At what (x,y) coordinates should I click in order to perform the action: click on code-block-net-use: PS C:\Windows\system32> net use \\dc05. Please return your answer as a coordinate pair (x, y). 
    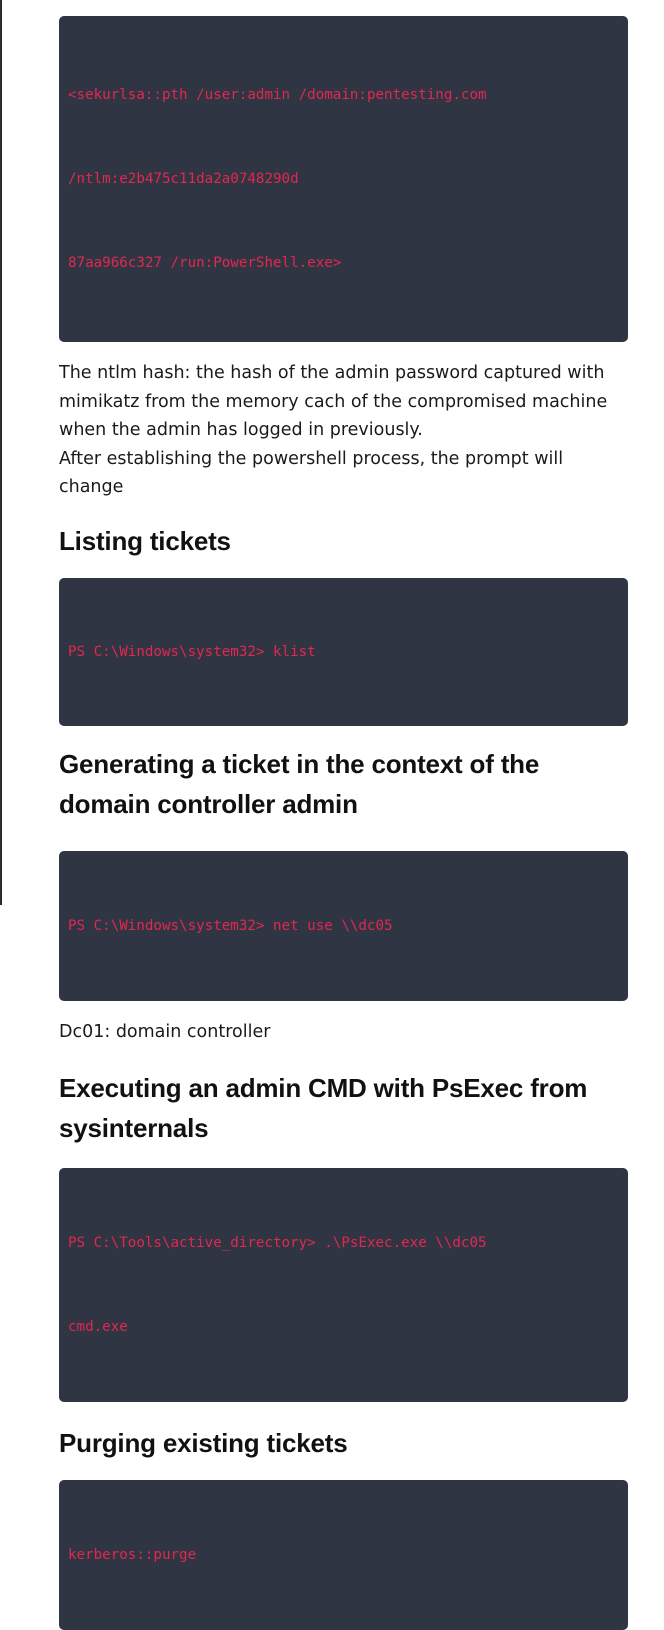
    Looking at the image, I should click on (343, 925).